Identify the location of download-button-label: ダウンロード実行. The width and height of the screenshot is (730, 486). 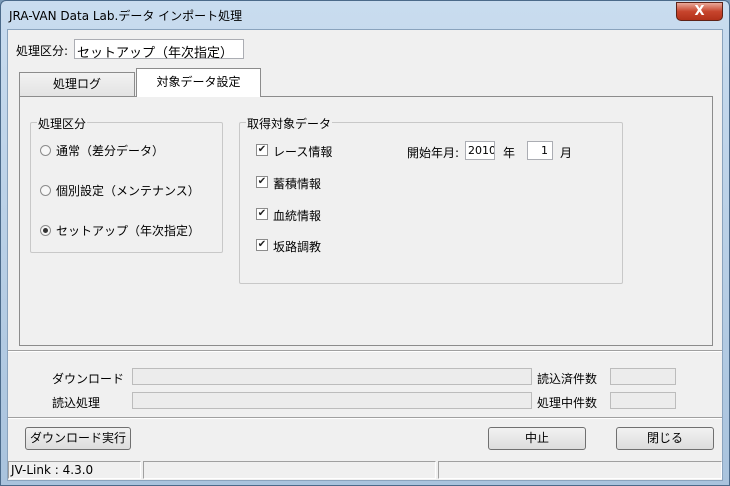
(77, 438).